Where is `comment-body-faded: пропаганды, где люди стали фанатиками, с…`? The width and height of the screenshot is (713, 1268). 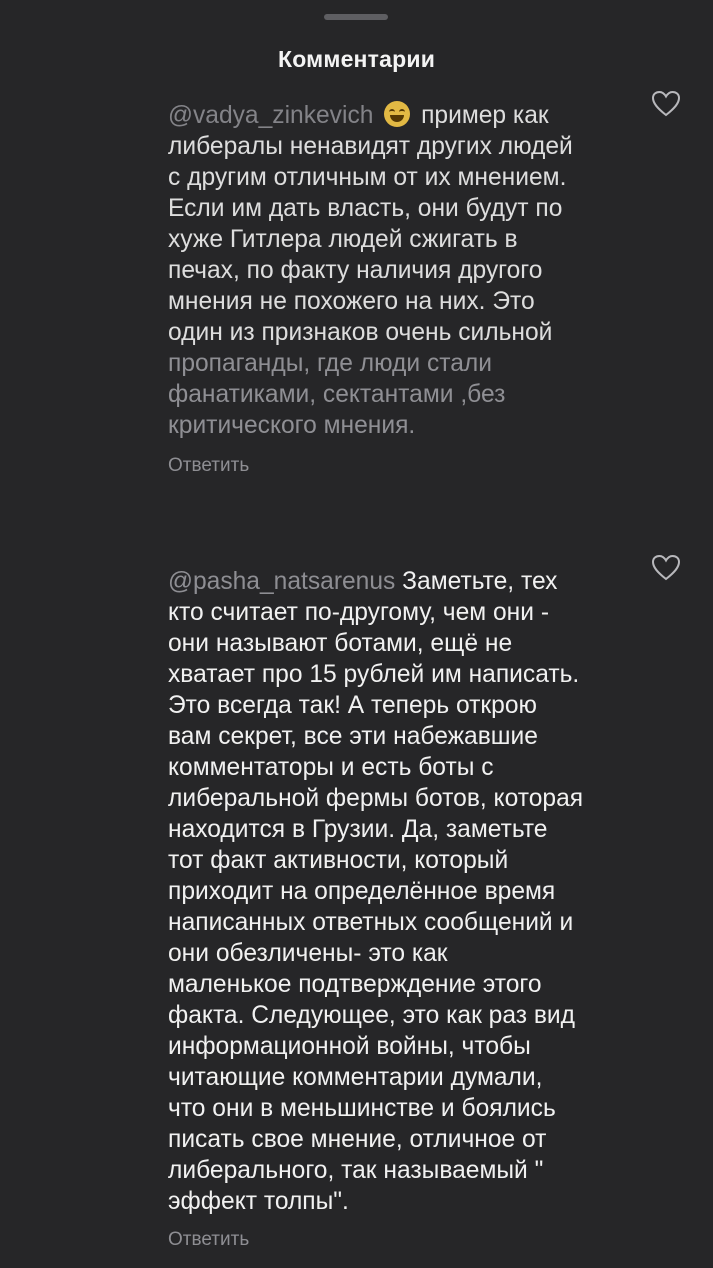 comment-body-faded: пропаганды, где люди стали фанатиками, с… is located at coordinates (337, 394).